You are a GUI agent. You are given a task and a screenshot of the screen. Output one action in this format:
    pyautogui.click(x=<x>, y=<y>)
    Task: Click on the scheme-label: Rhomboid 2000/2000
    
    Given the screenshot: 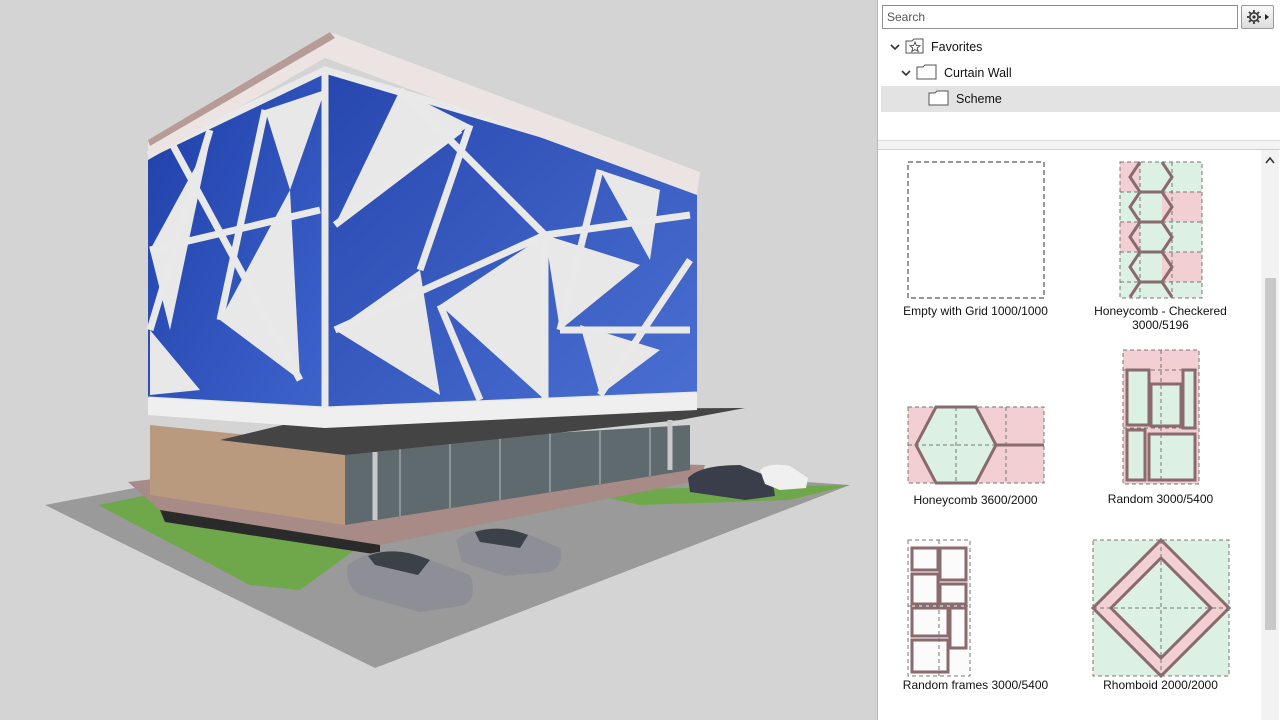 What is the action you would take?
    pyautogui.click(x=1160, y=685)
    